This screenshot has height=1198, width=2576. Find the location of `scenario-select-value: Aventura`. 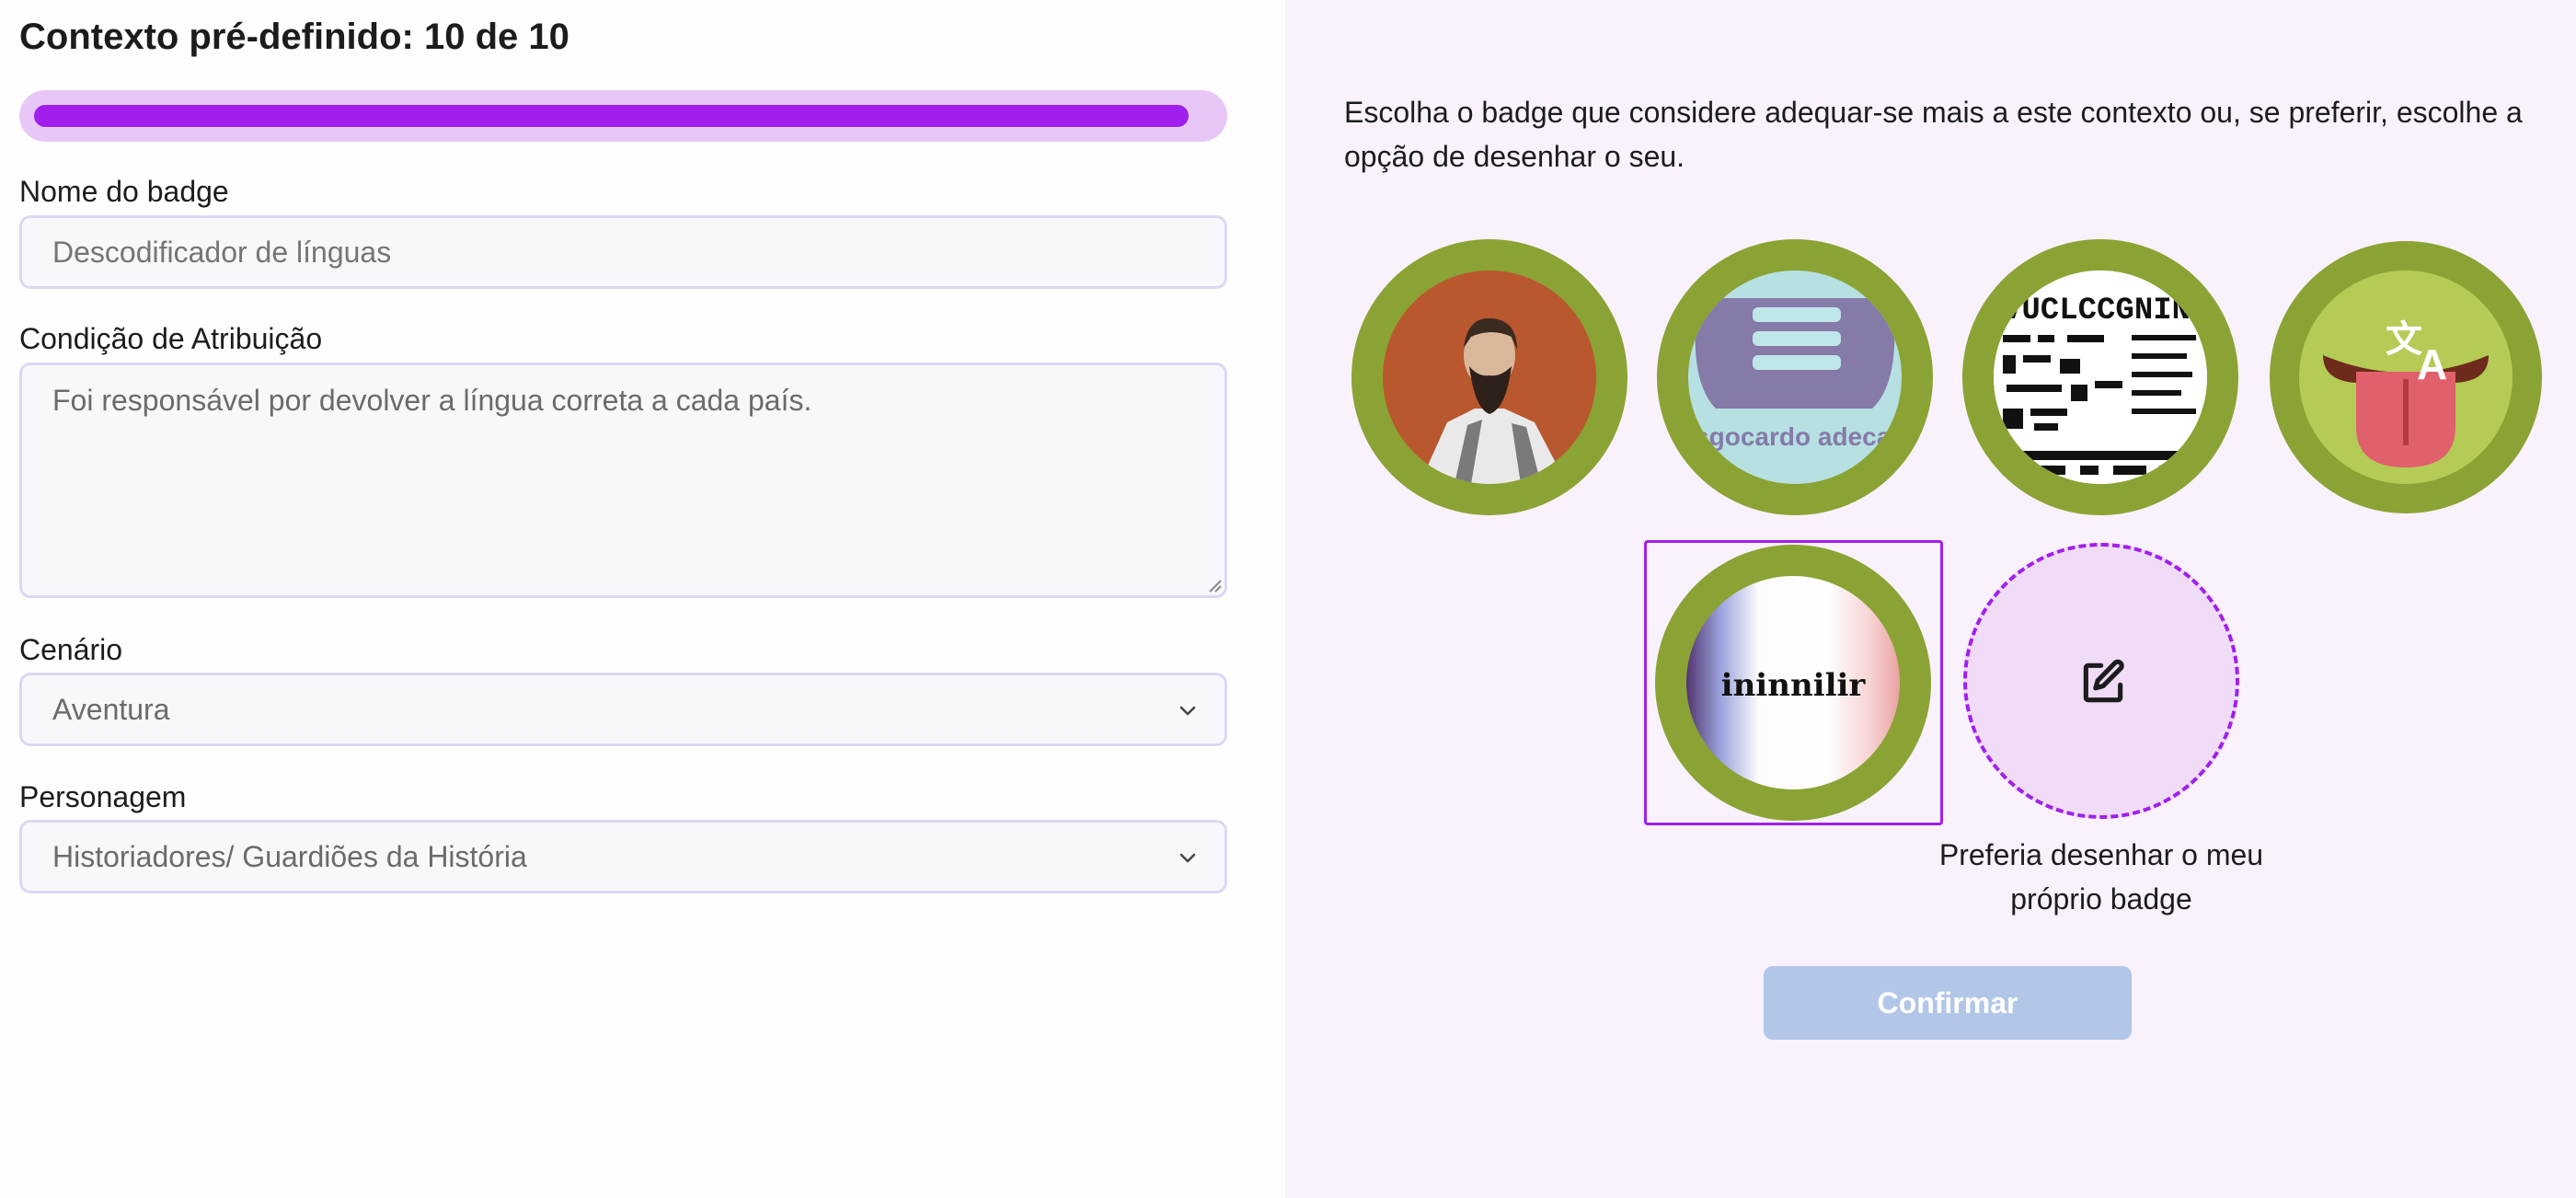

scenario-select-value: Aventura is located at coordinates (111, 709).